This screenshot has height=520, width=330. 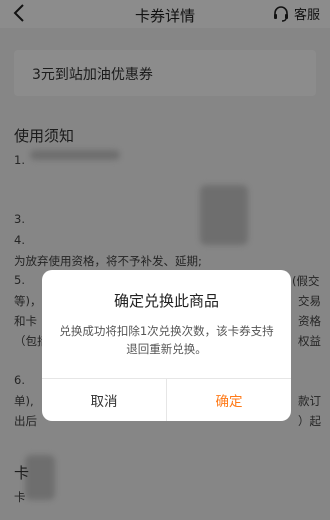 What do you see at coordinates (104, 400) in the screenshot?
I see `cancel-button: 取消` at bounding box center [104, 400].